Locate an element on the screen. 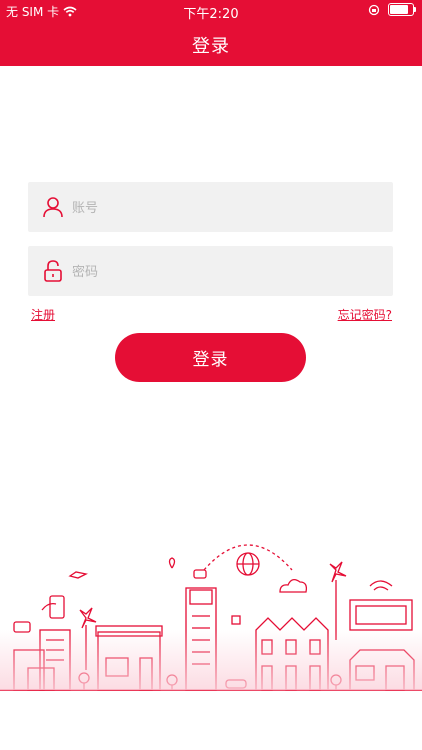 The width and height of the screenshot is (422, 750). status-bar: 无 SIM 卡 下午2:20 is located at coordinates (211, 11).